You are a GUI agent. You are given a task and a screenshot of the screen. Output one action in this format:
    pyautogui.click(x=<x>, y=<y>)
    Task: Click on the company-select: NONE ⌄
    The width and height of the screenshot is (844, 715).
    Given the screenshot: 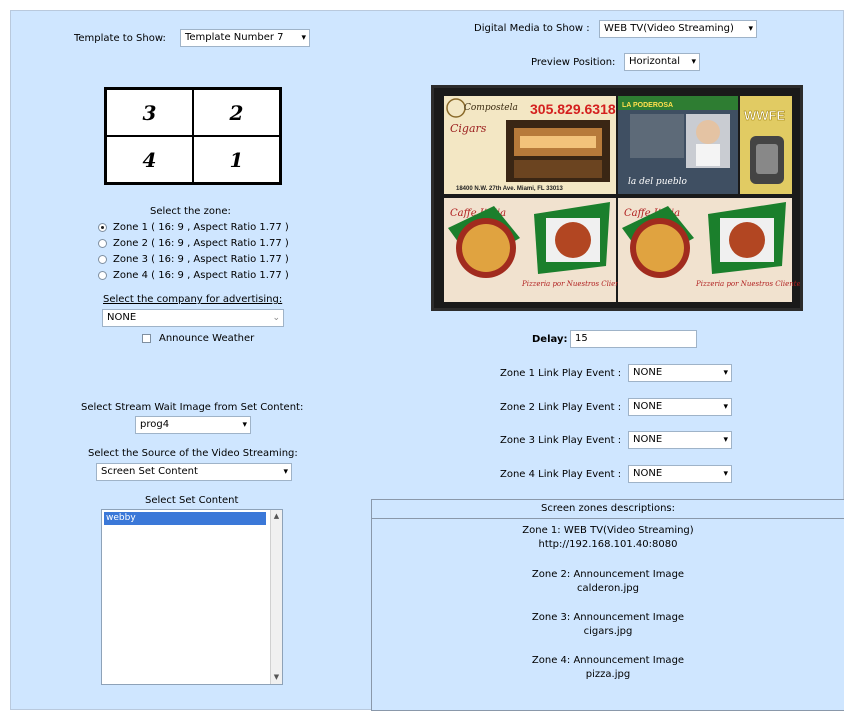 What is the action you would take?
    pyautogui.click(x=193, y=318)
    